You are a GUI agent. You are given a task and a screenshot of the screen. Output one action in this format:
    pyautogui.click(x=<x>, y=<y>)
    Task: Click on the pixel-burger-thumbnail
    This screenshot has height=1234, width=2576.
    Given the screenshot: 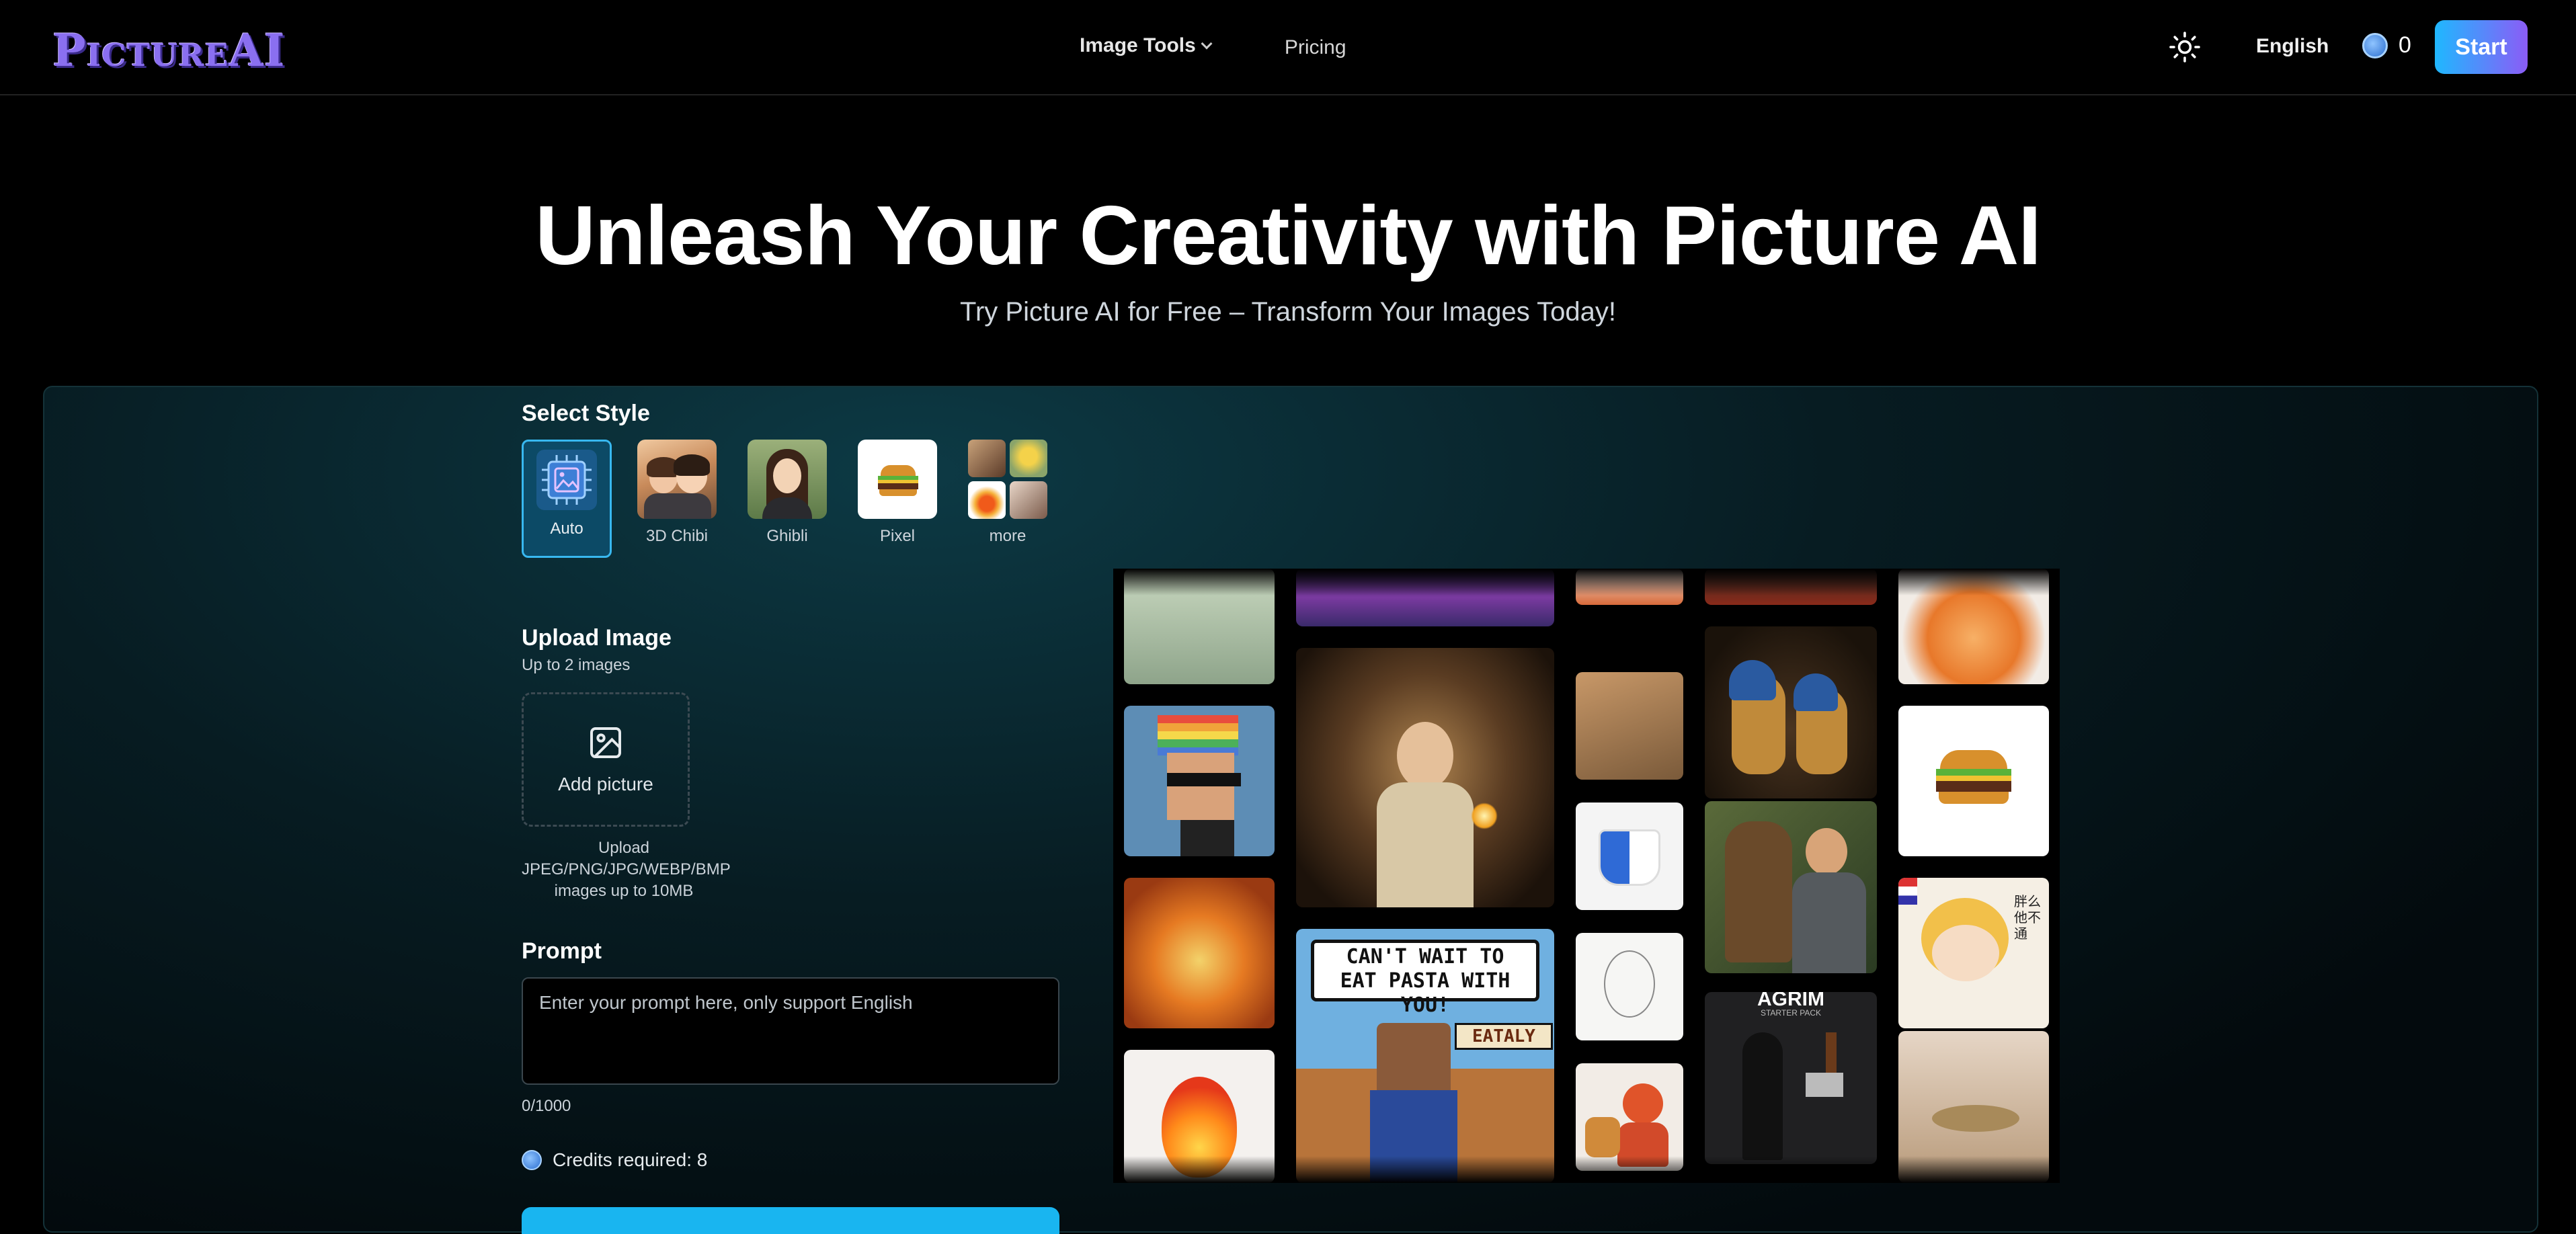 What is the action you would take?
    pyautogui.click(x=897, y=479)
    